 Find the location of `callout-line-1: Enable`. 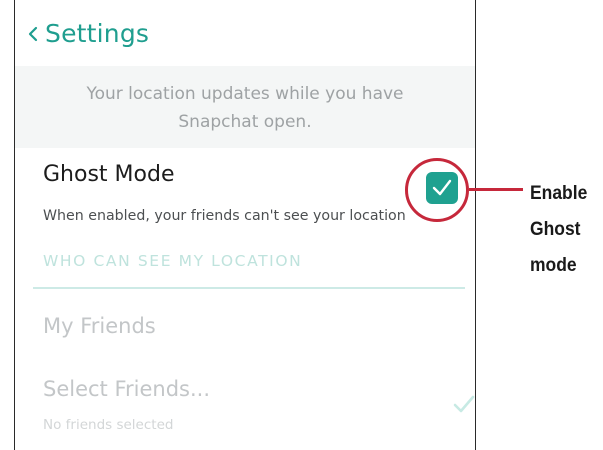

callout-line-1: Enable is located at coordinates (559, 193).